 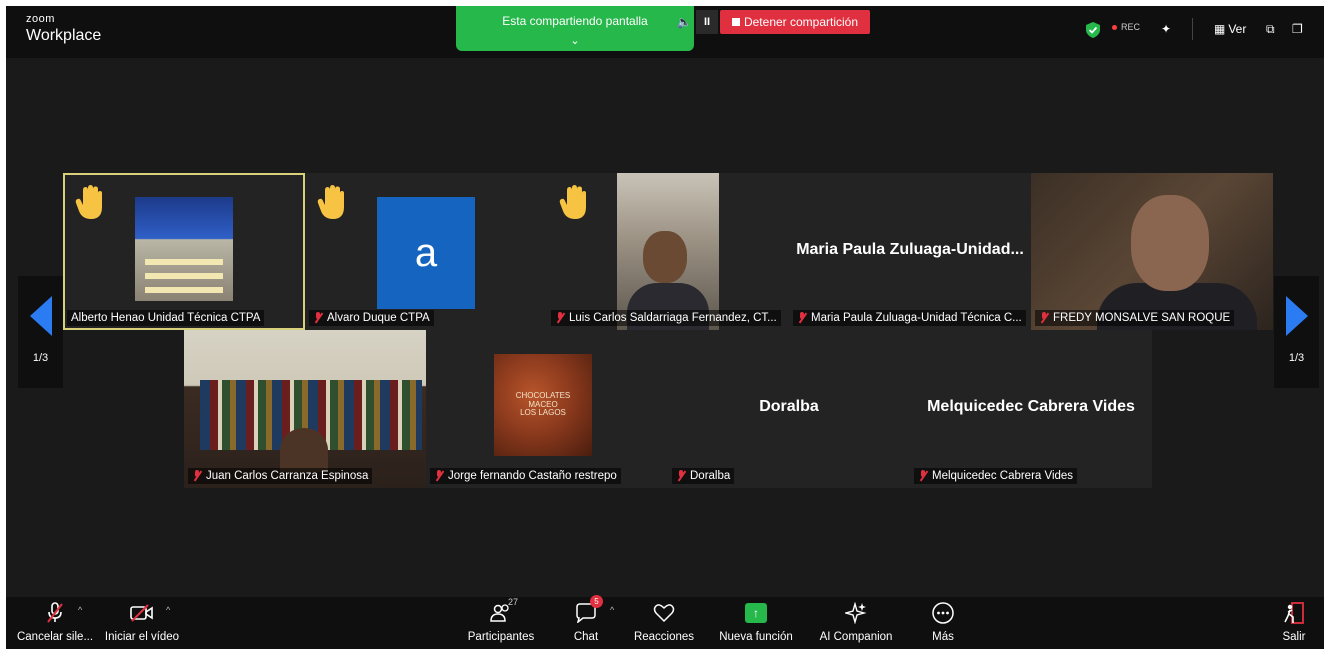 I want to click on stop-square-icon, so click(x=735, y=22).